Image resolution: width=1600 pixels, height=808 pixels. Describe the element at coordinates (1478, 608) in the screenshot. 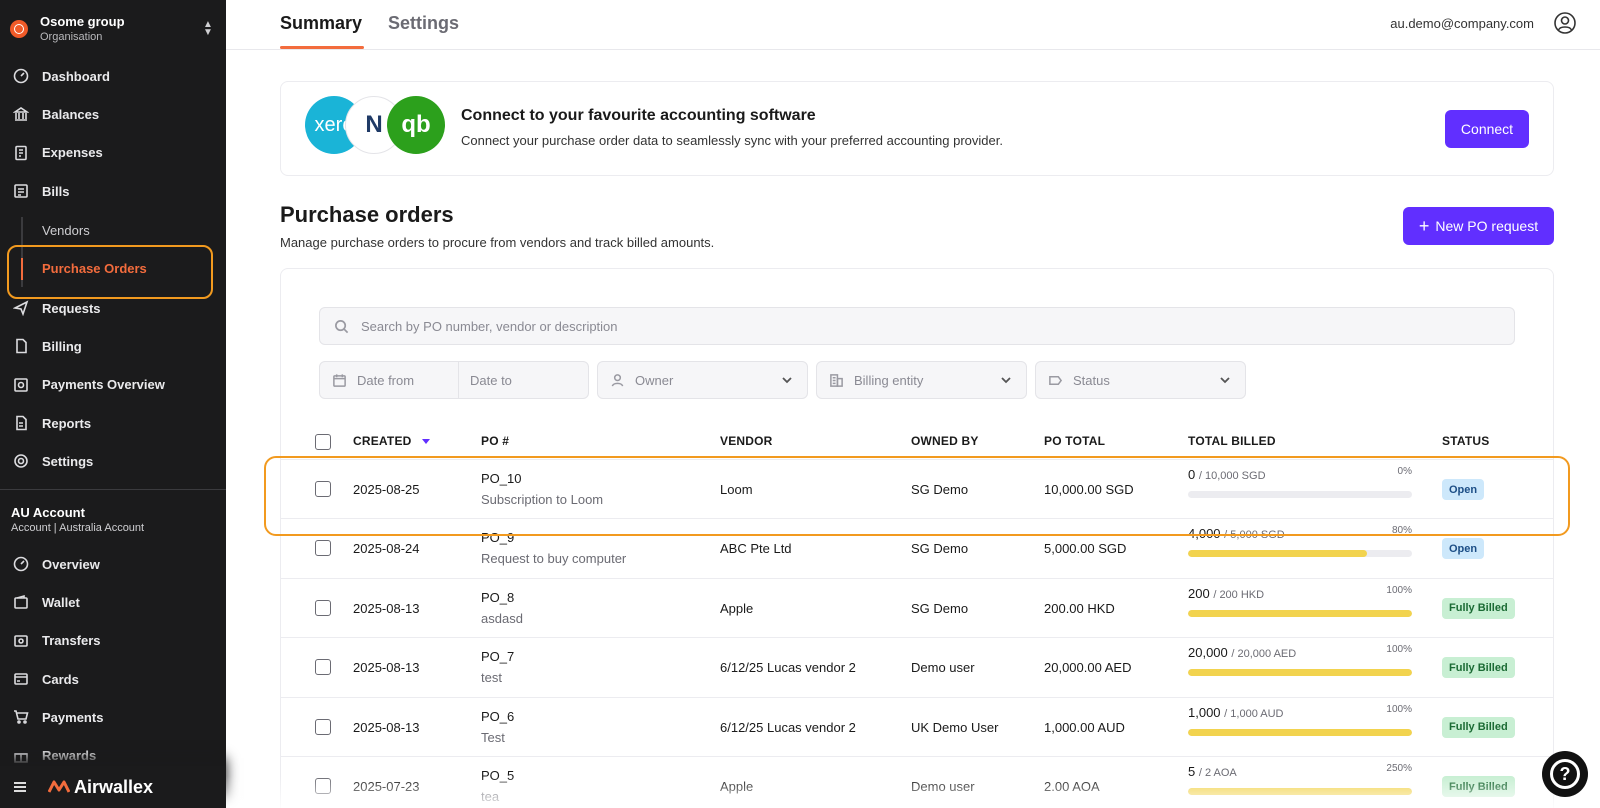

I see `status-badge: Fully Billed` at that location.